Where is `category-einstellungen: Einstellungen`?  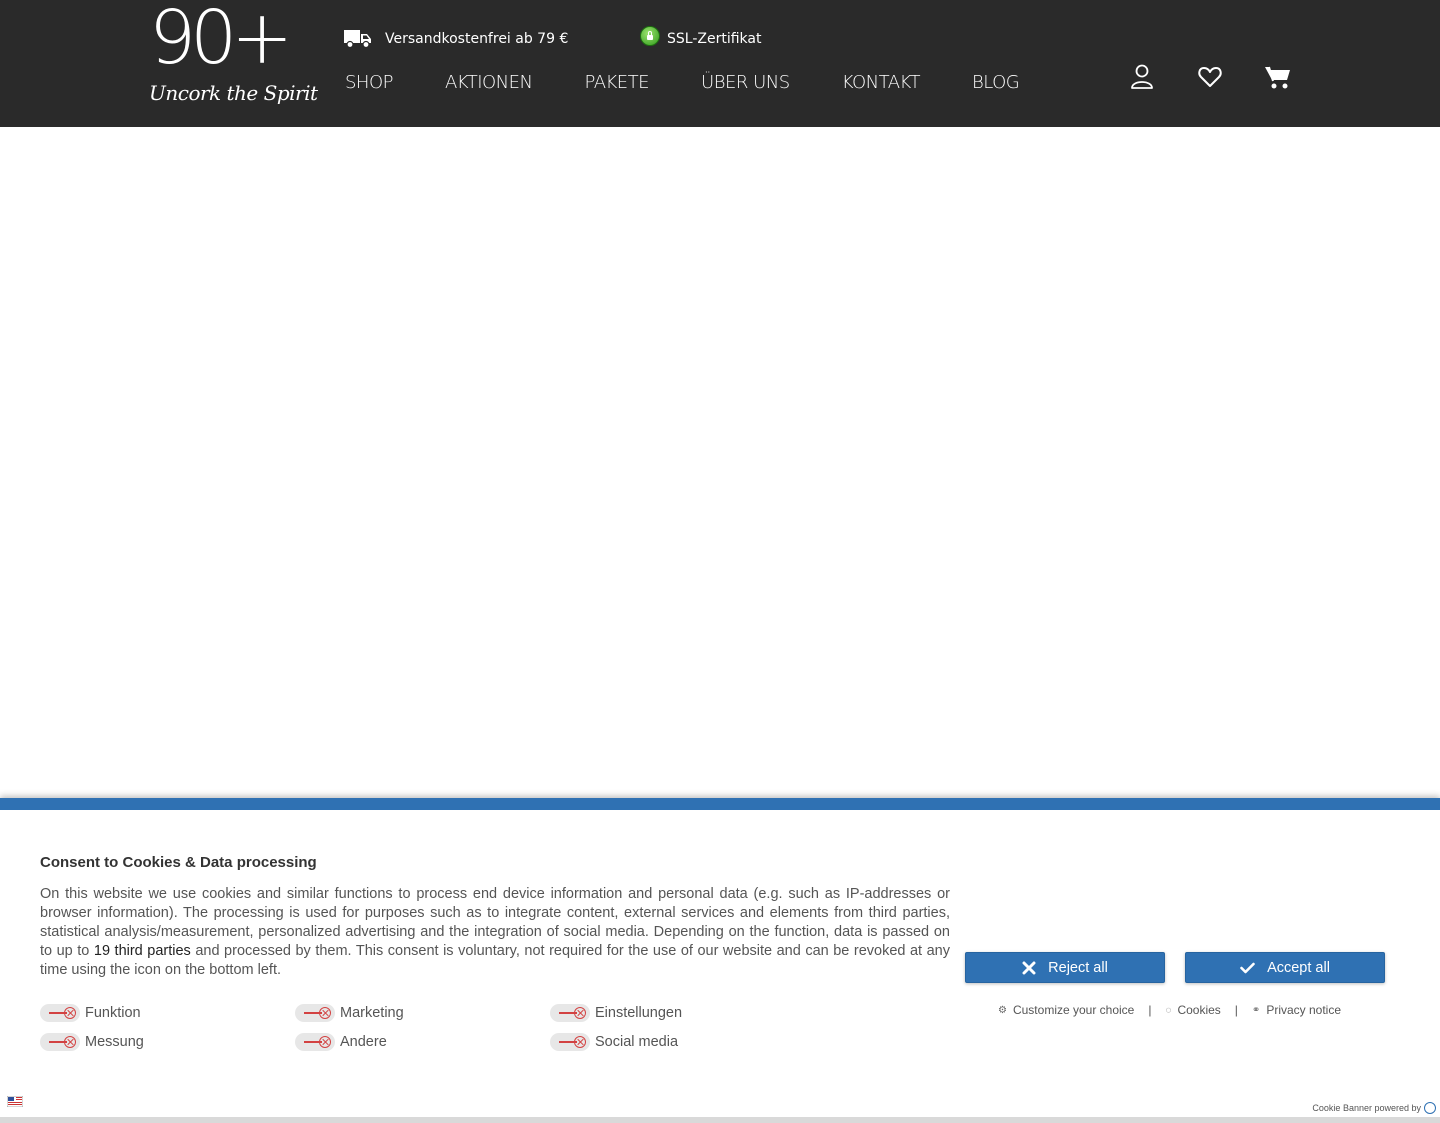 category-einstellungen: Einstellungen is located at coordinates (616, 1013).